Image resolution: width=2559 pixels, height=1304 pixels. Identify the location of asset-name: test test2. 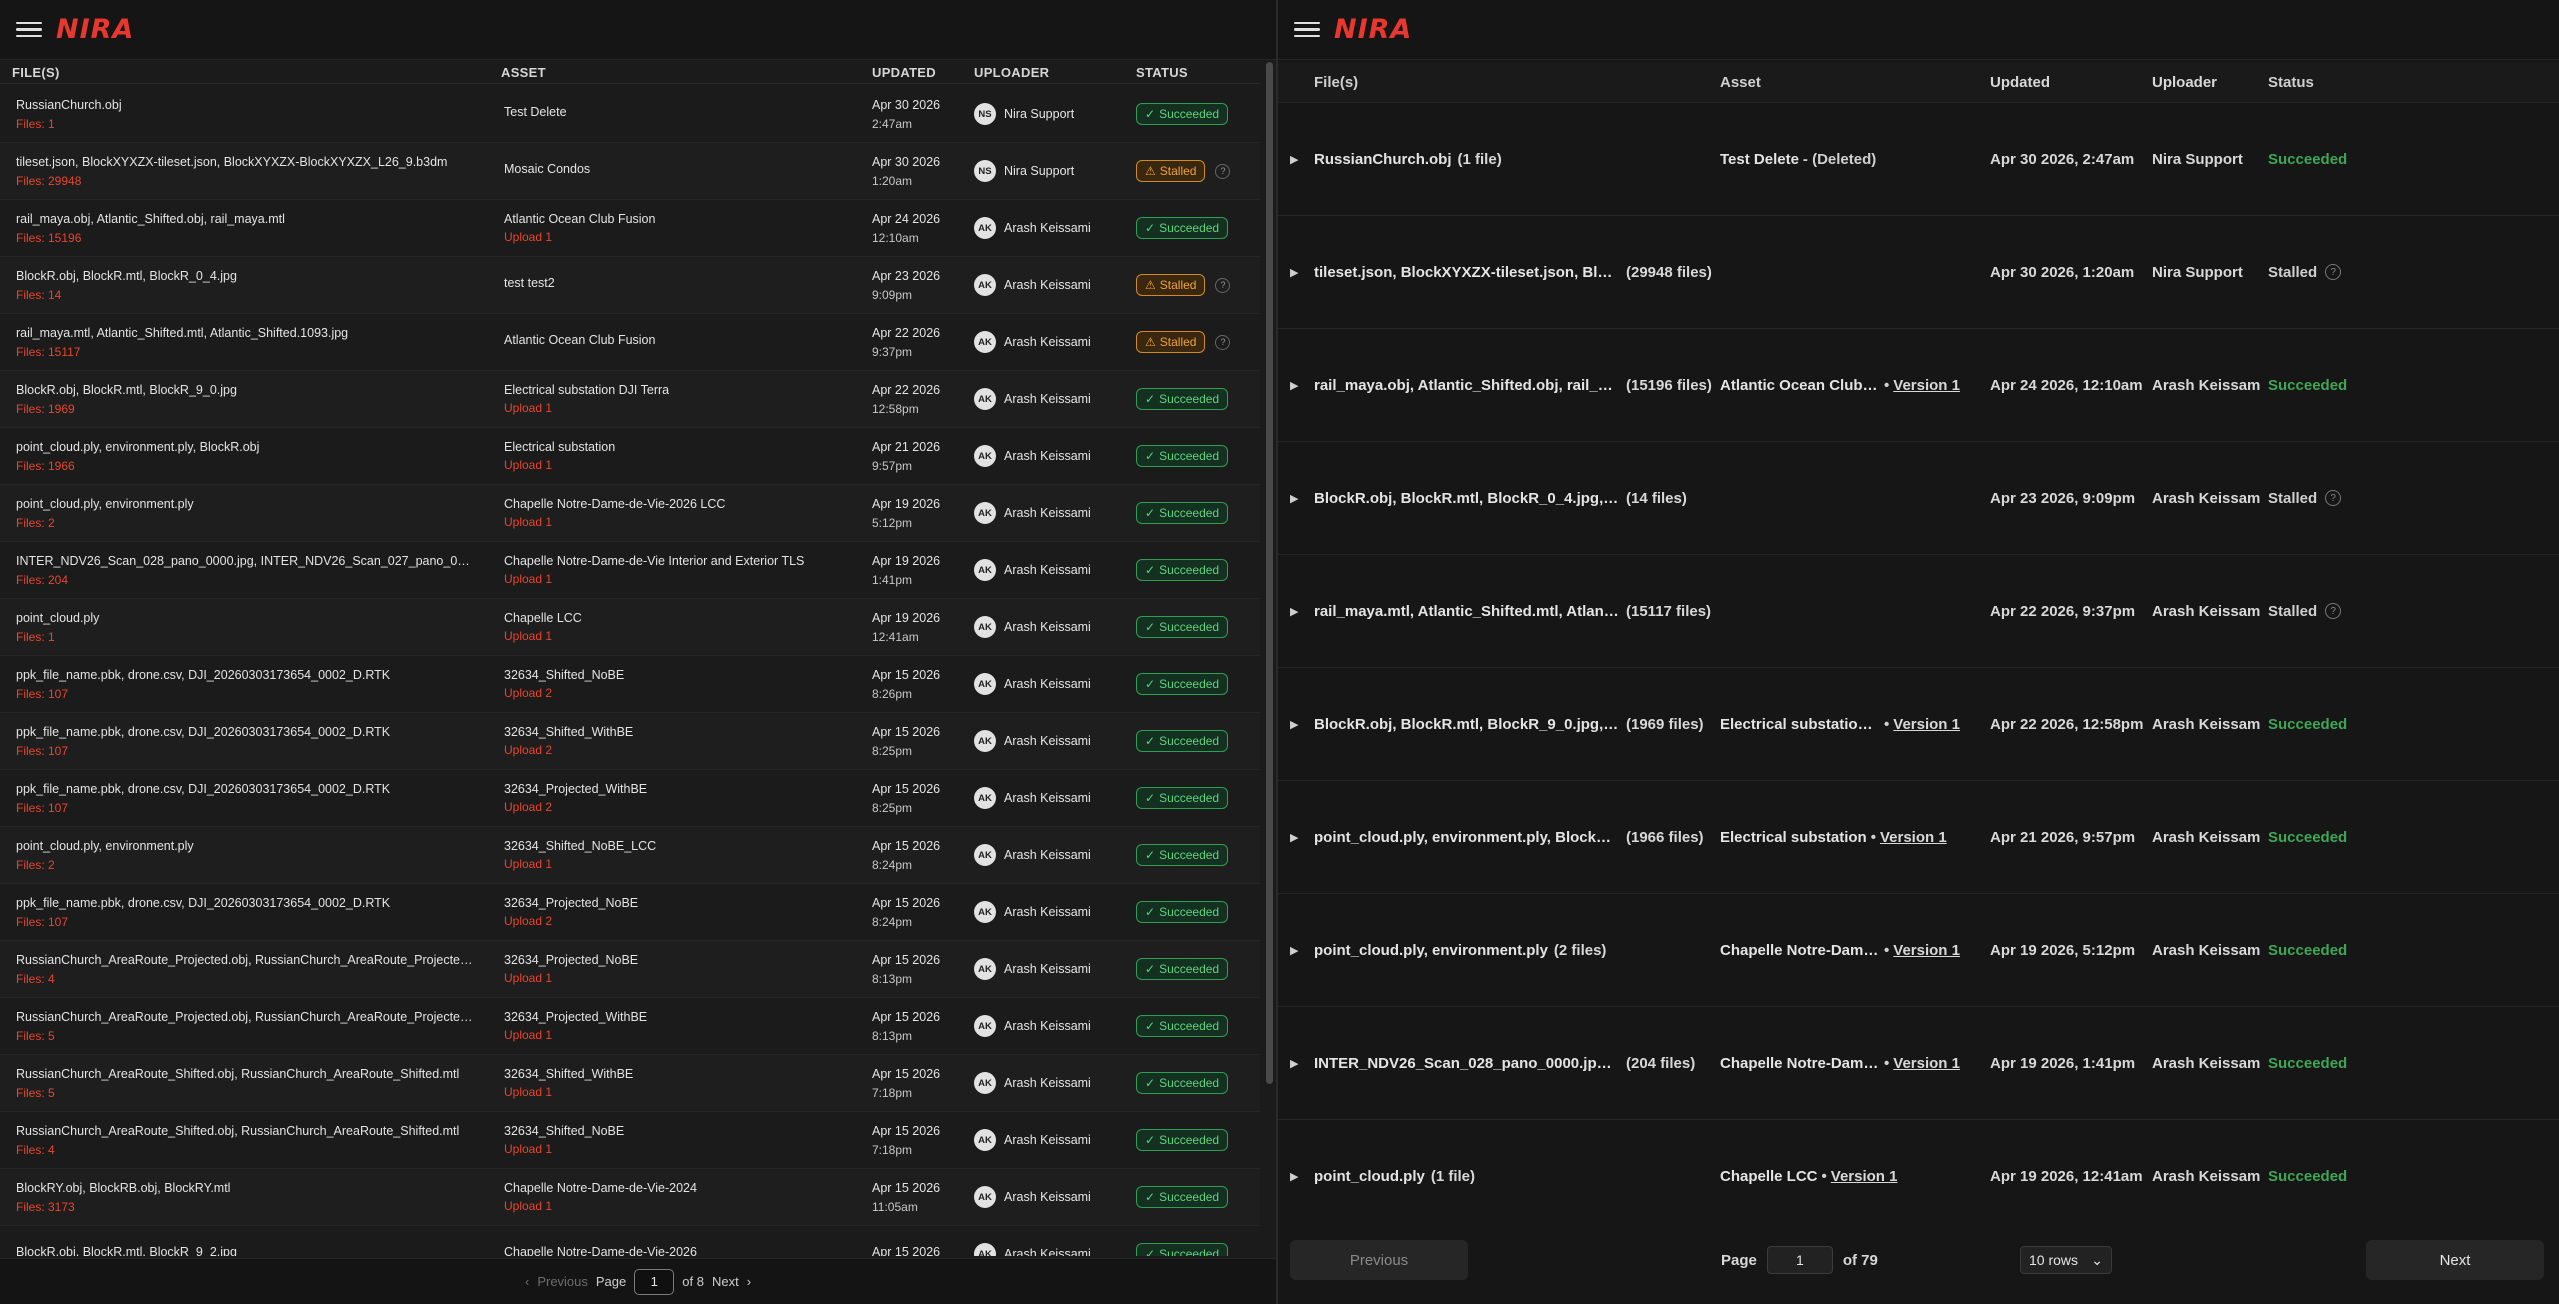
(681, 283).